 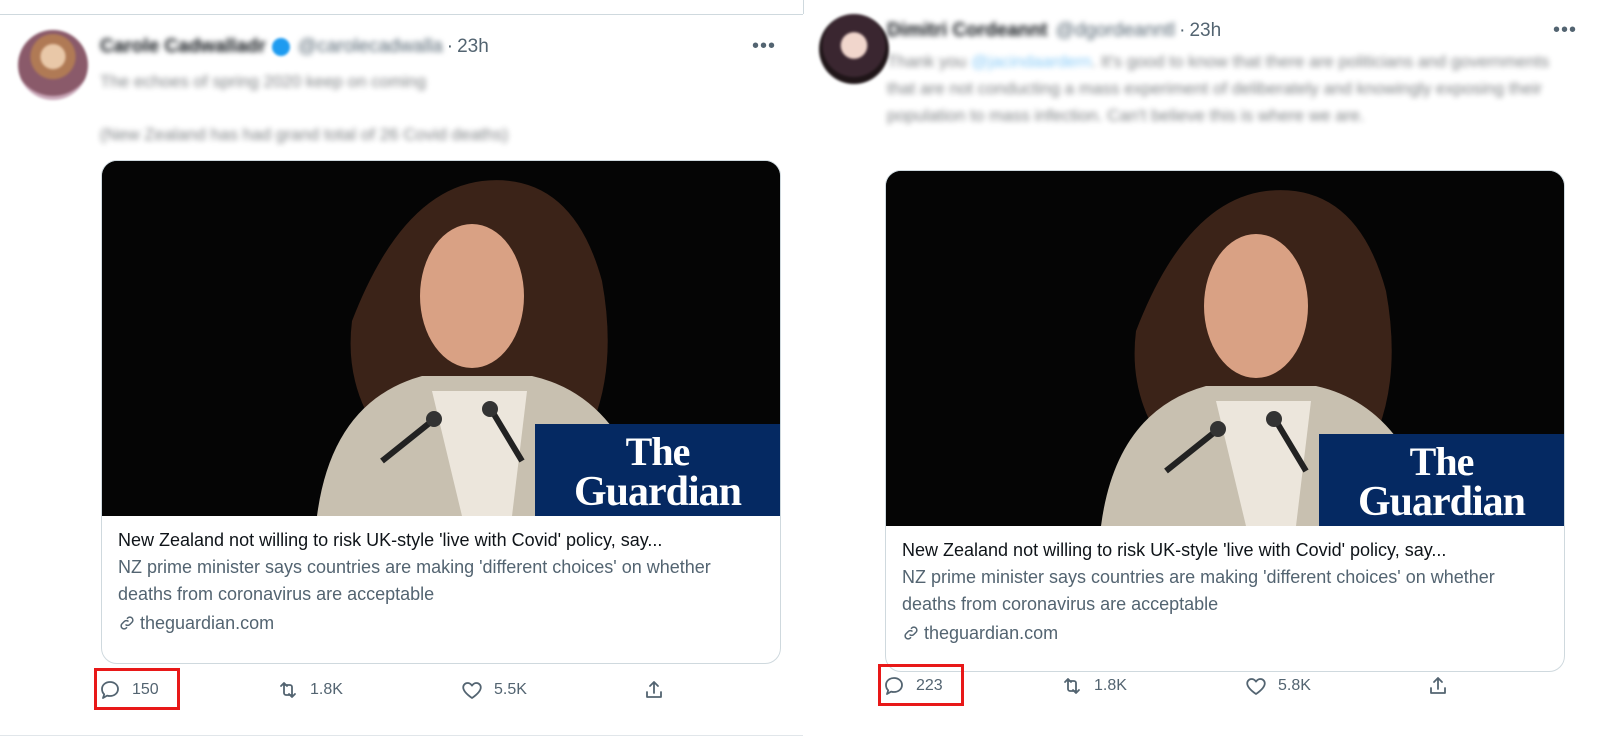 What do you see at coordinates (263, 81) in the screenshot?
I see `tweet-text-line: The echoes of spring 2020 keep on coming` at bounding box center [263, 81].